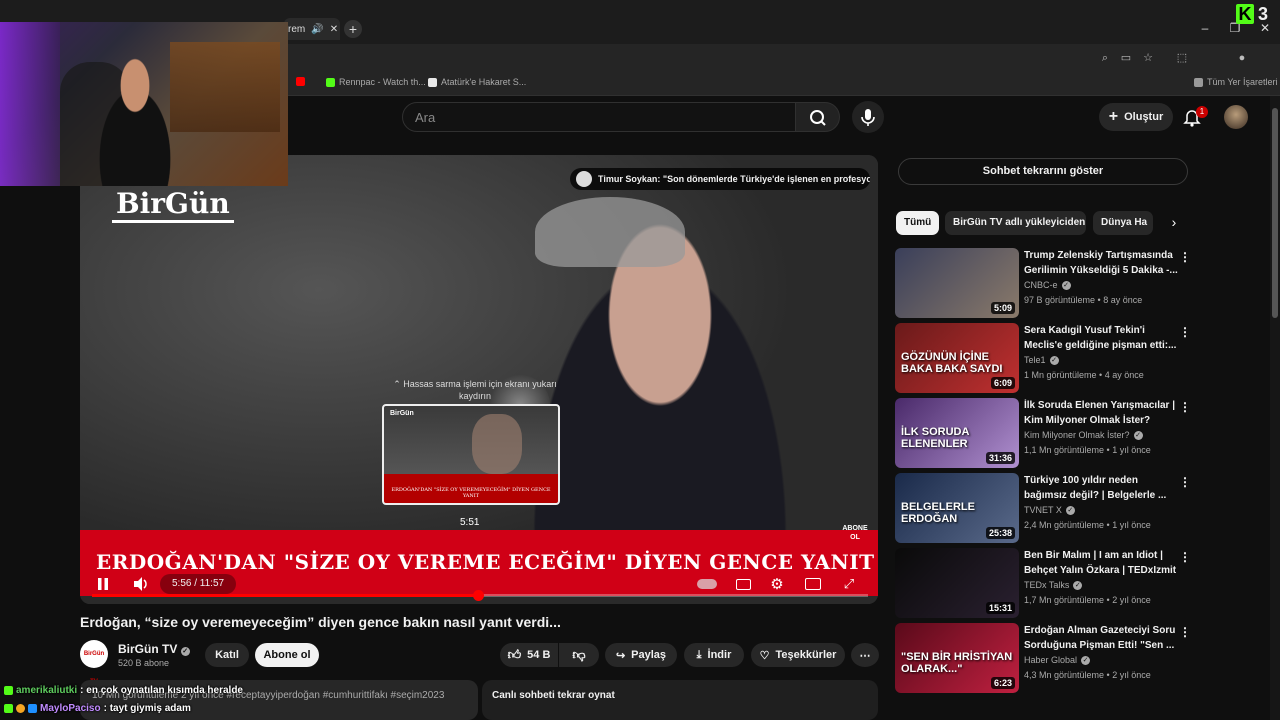 The height and width of the screenshot is (720, 1280). Describe the element at coordinates (353, 29) in the screenshot. I see `new-tab-button: +` at that location.